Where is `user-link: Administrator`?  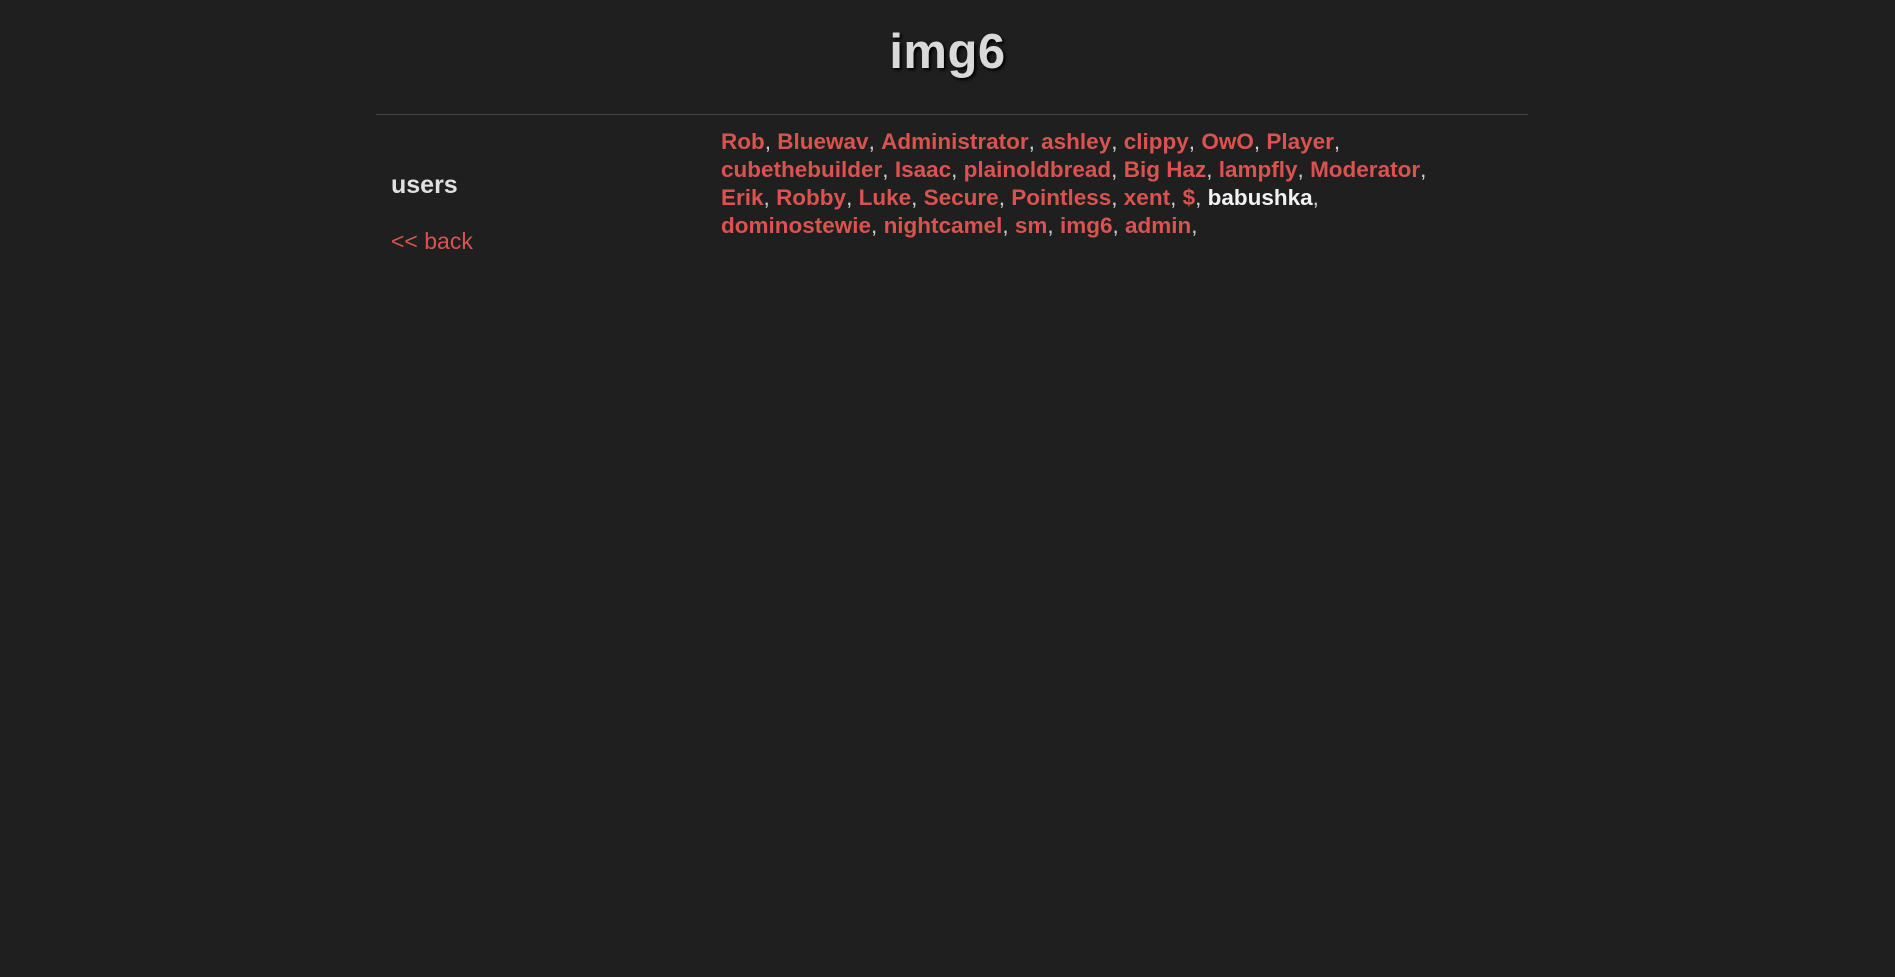 user-link: Administrator is located at coordinates (955, 141).